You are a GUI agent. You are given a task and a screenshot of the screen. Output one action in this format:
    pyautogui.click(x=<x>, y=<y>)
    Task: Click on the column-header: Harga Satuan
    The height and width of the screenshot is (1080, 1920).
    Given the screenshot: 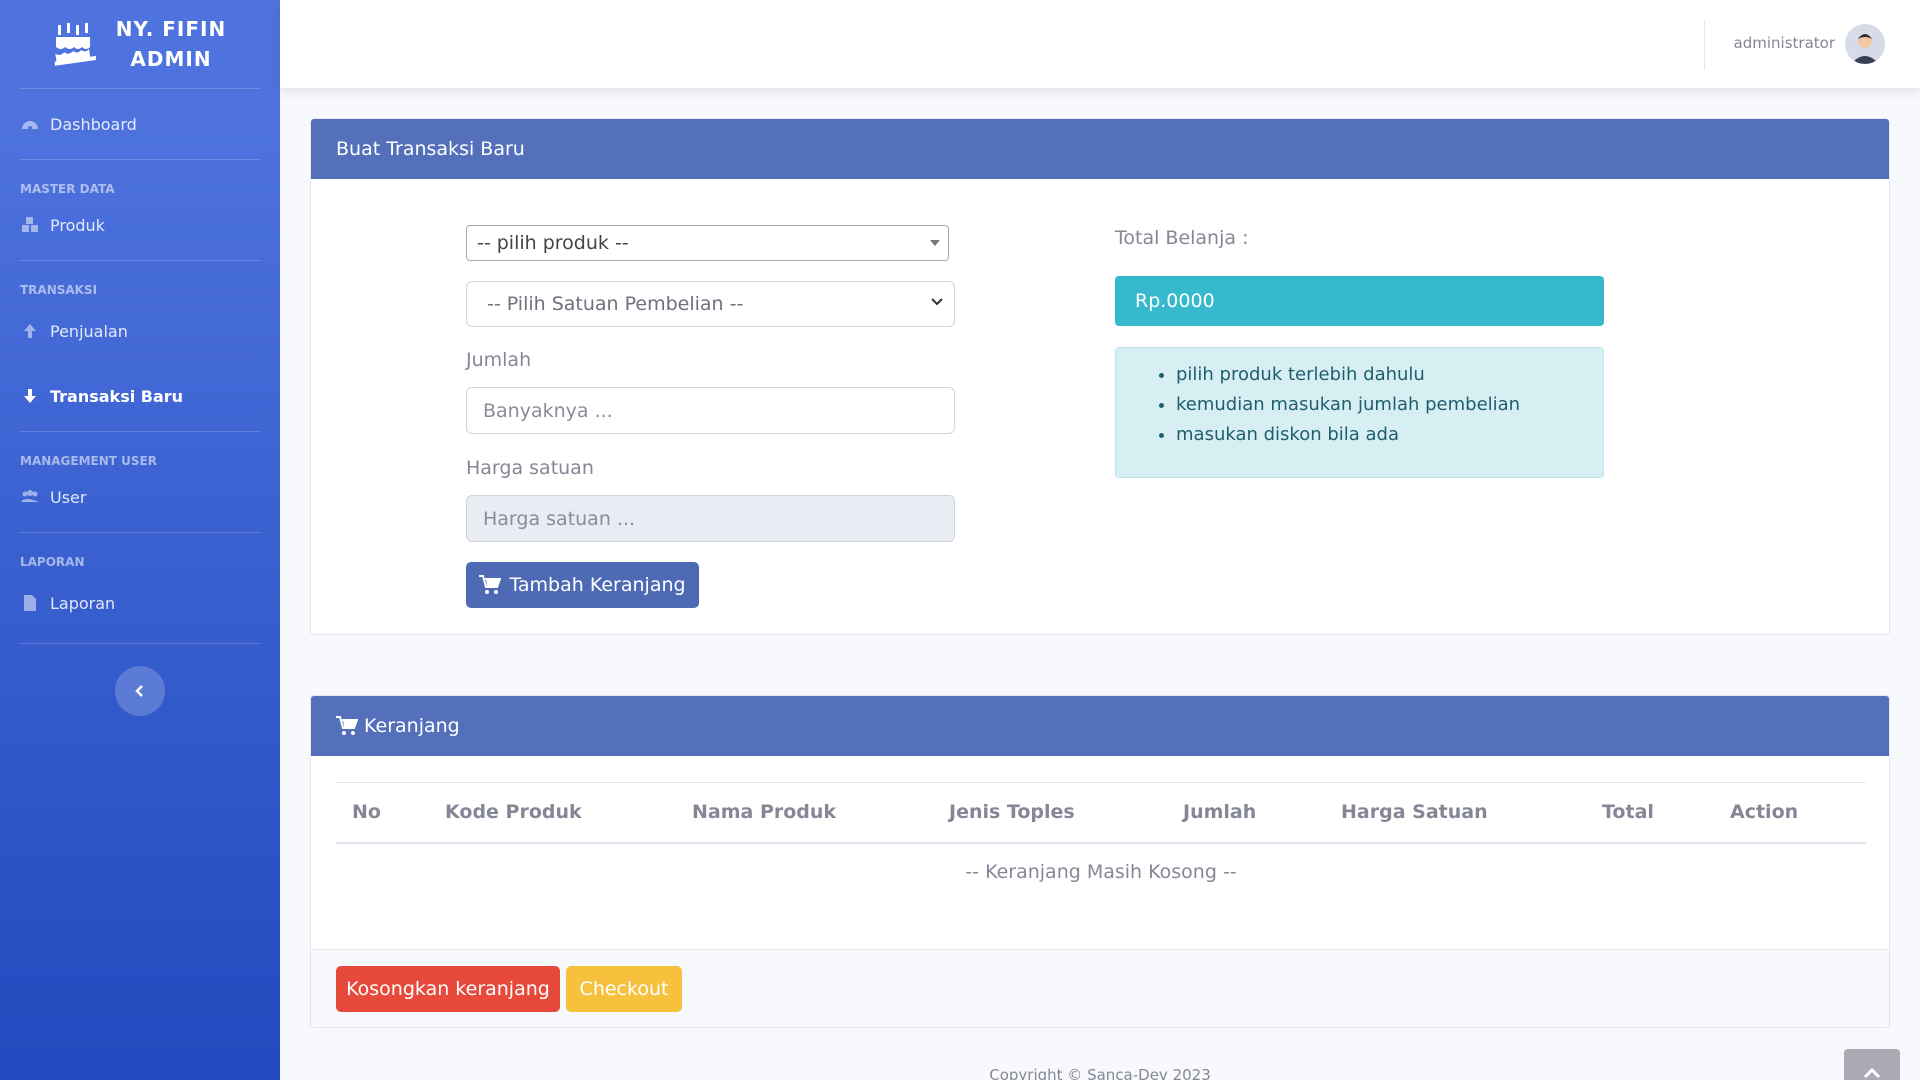 What is the action you would take?
    pyautogui.click(x=1414, y=812)
    